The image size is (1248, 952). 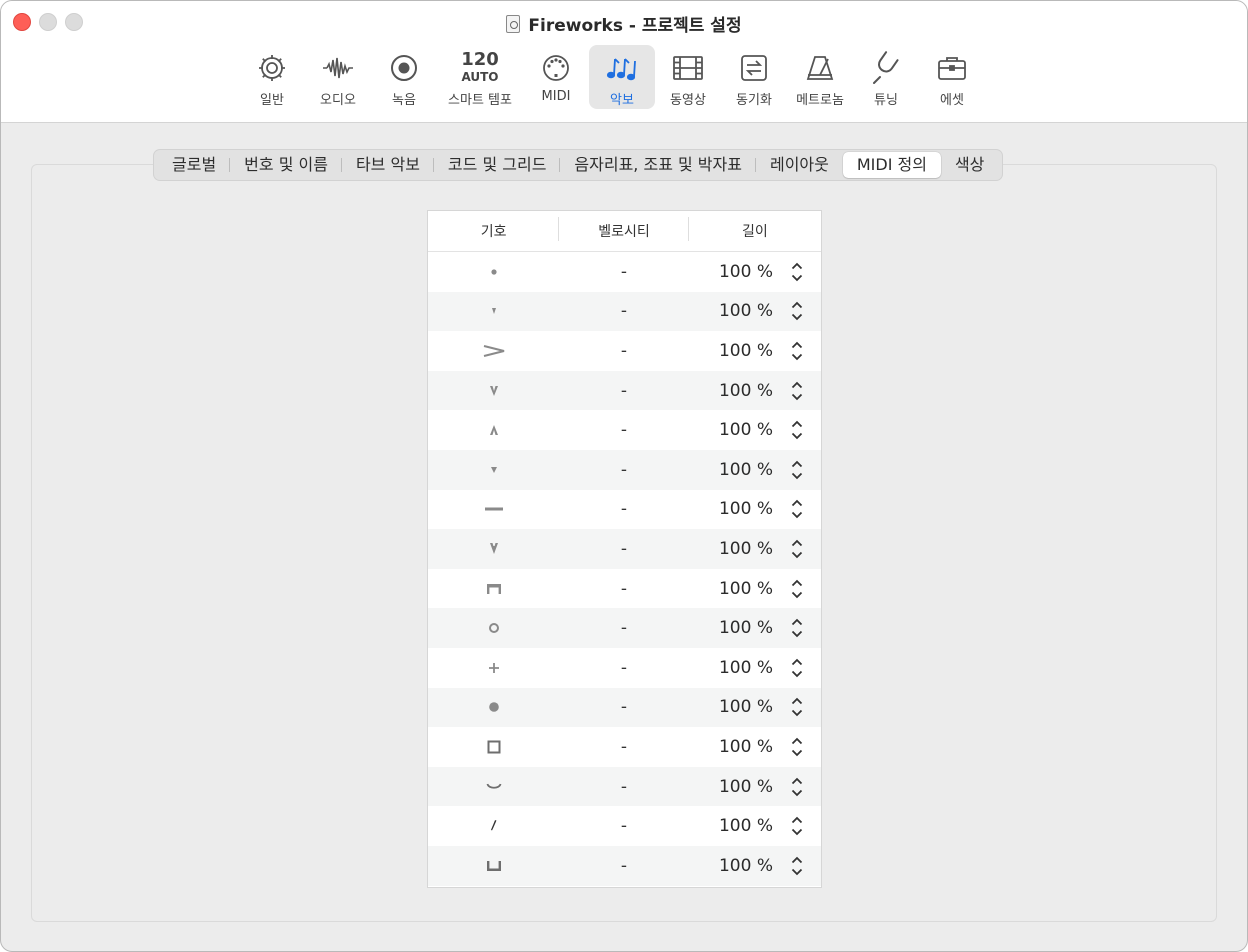 What do you see at coordinates (754, 77) in the screenshot?
I see `toolbar-item-sync: 동기화` at bounding box center [754, 77].